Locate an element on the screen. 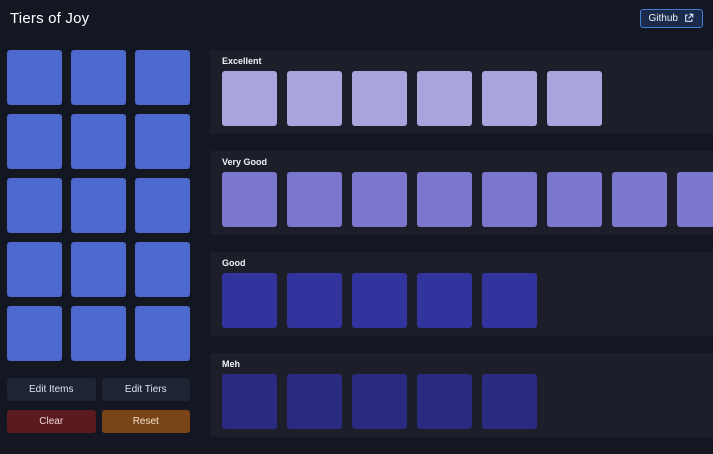 This screenshot has height=454, width=713. tier-label: Good is located at coordinates (234, 263).